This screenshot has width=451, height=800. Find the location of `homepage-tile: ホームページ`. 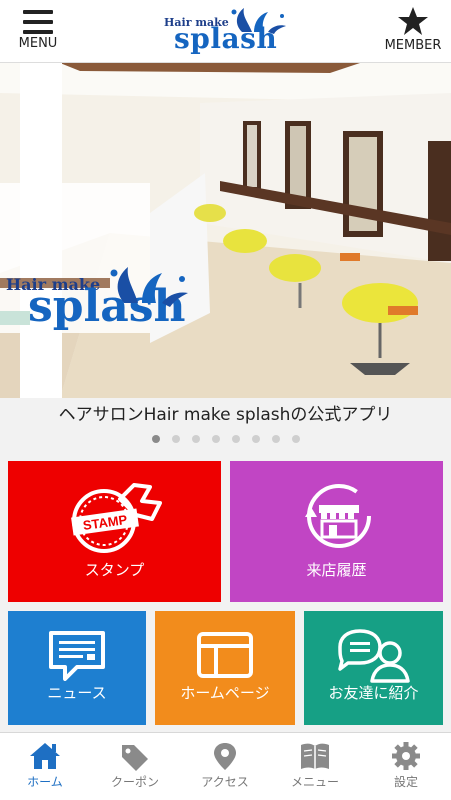

homepage-tile: ホームページ is located at coordinates (225, 668).